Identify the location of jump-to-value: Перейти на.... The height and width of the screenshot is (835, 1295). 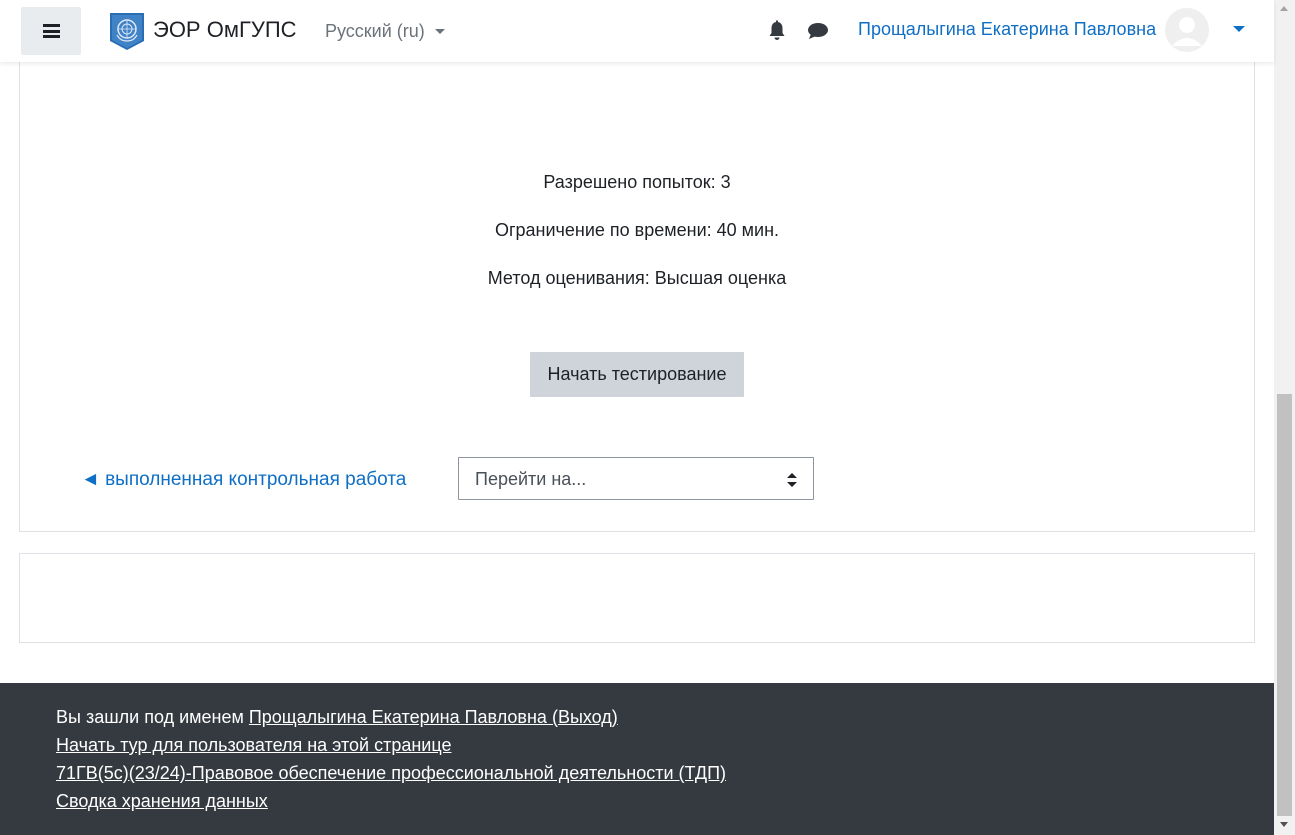
(531, 479).